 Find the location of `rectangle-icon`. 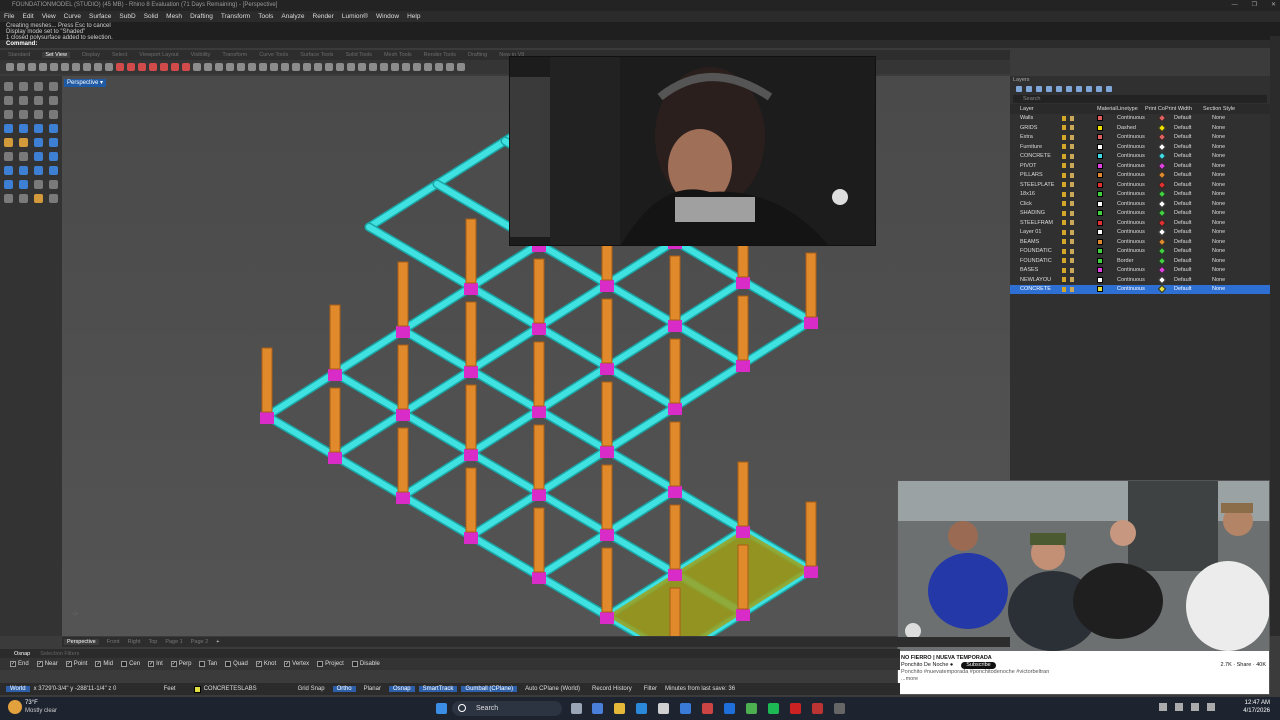

rectangle-icon is located at coordinates (53, 100).